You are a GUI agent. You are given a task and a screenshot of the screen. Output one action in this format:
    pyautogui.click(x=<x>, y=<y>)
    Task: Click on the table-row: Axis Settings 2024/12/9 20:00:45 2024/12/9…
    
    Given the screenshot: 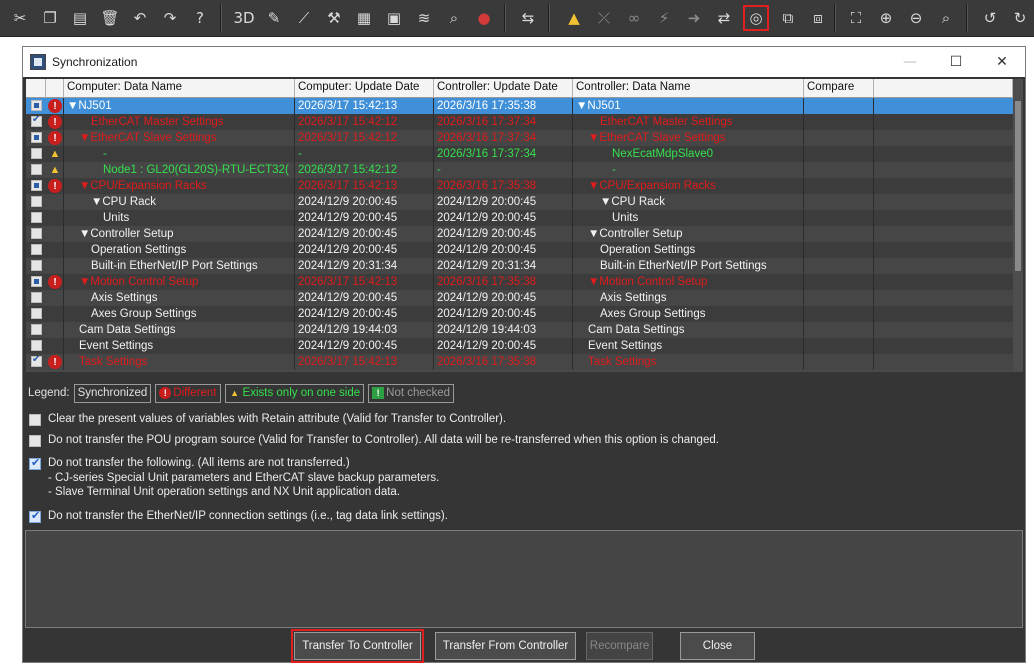 What is the action you would take?
    pyautogui.click(x=519, y=298)
    